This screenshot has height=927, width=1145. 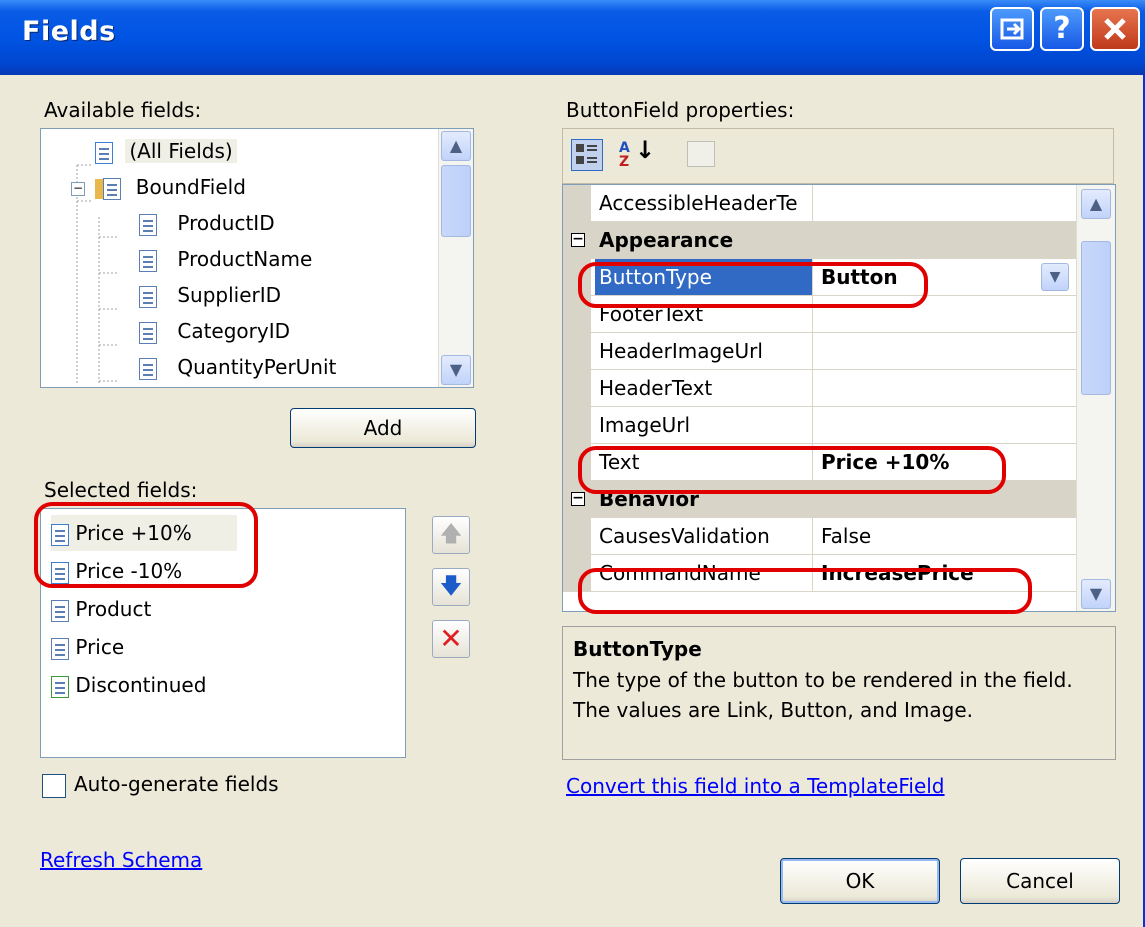 I want to click on prop-name: ImageUrl, so click(x=704, y=425).